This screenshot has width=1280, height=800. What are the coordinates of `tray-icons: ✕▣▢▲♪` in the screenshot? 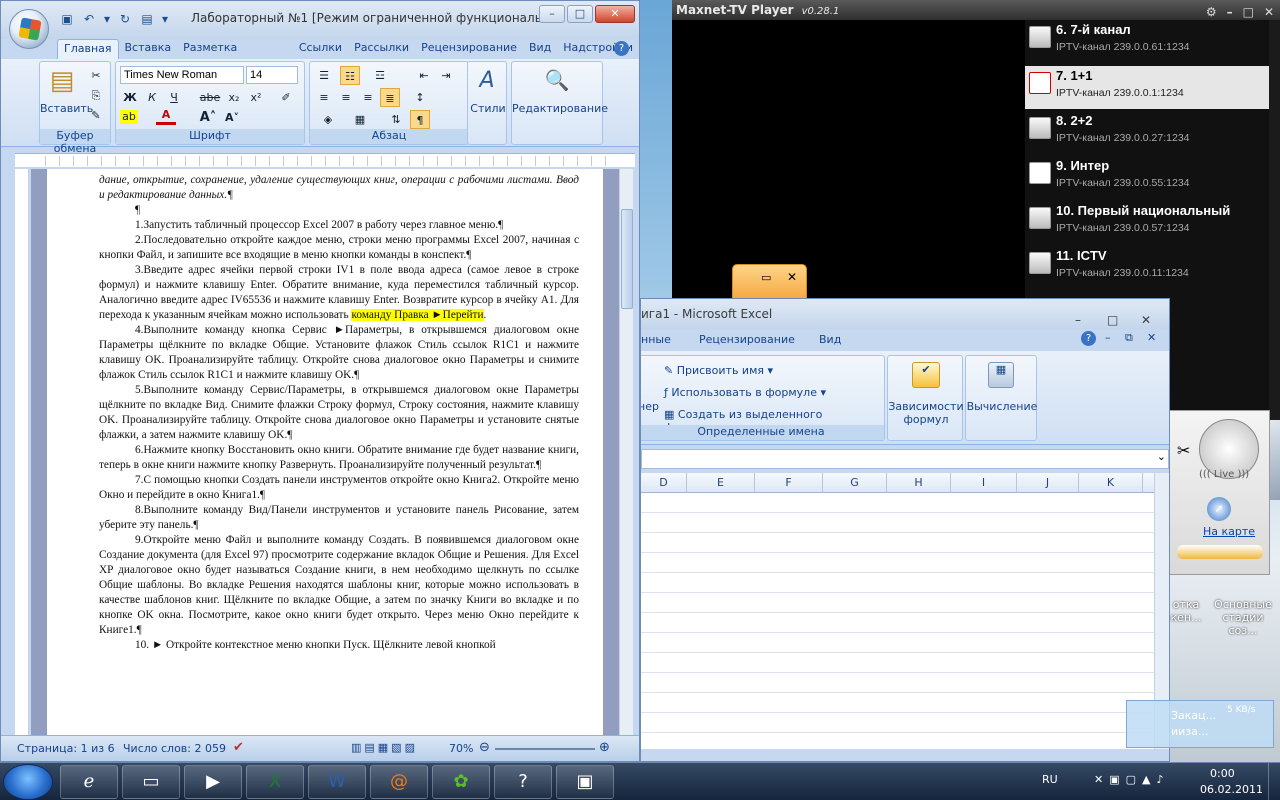 It's located at (1131, 779).